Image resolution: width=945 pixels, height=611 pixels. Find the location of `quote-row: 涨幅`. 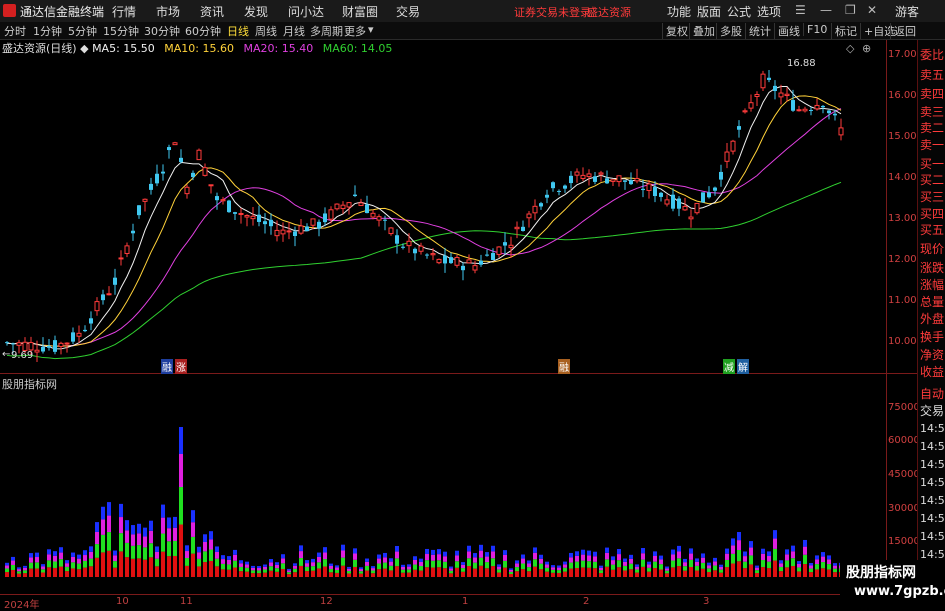

quote-row: 涨幅 is located at coordinates (932, 284).